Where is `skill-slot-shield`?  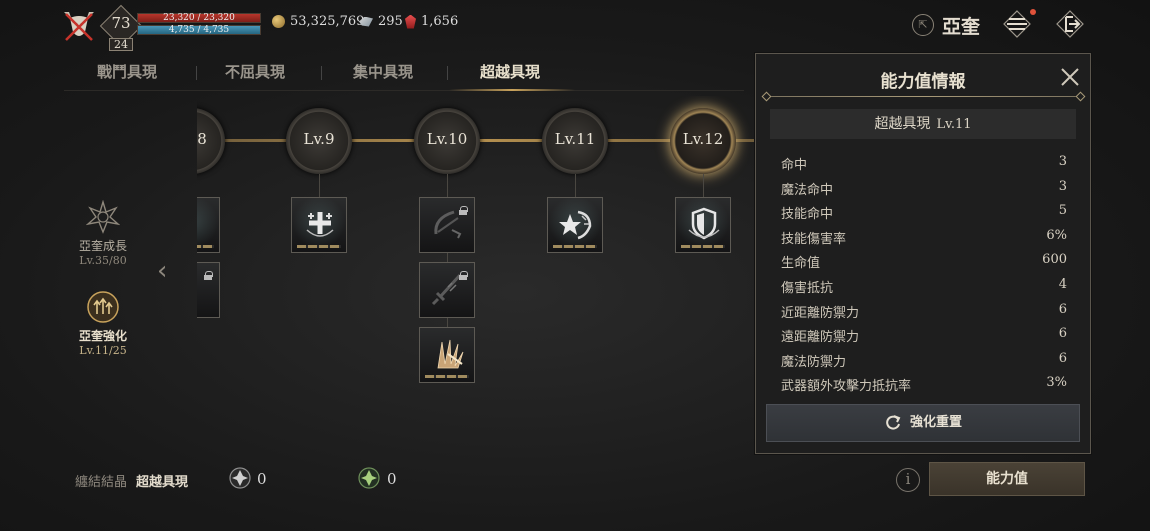
skill-slot-shield is located at coordinates (703, 225).